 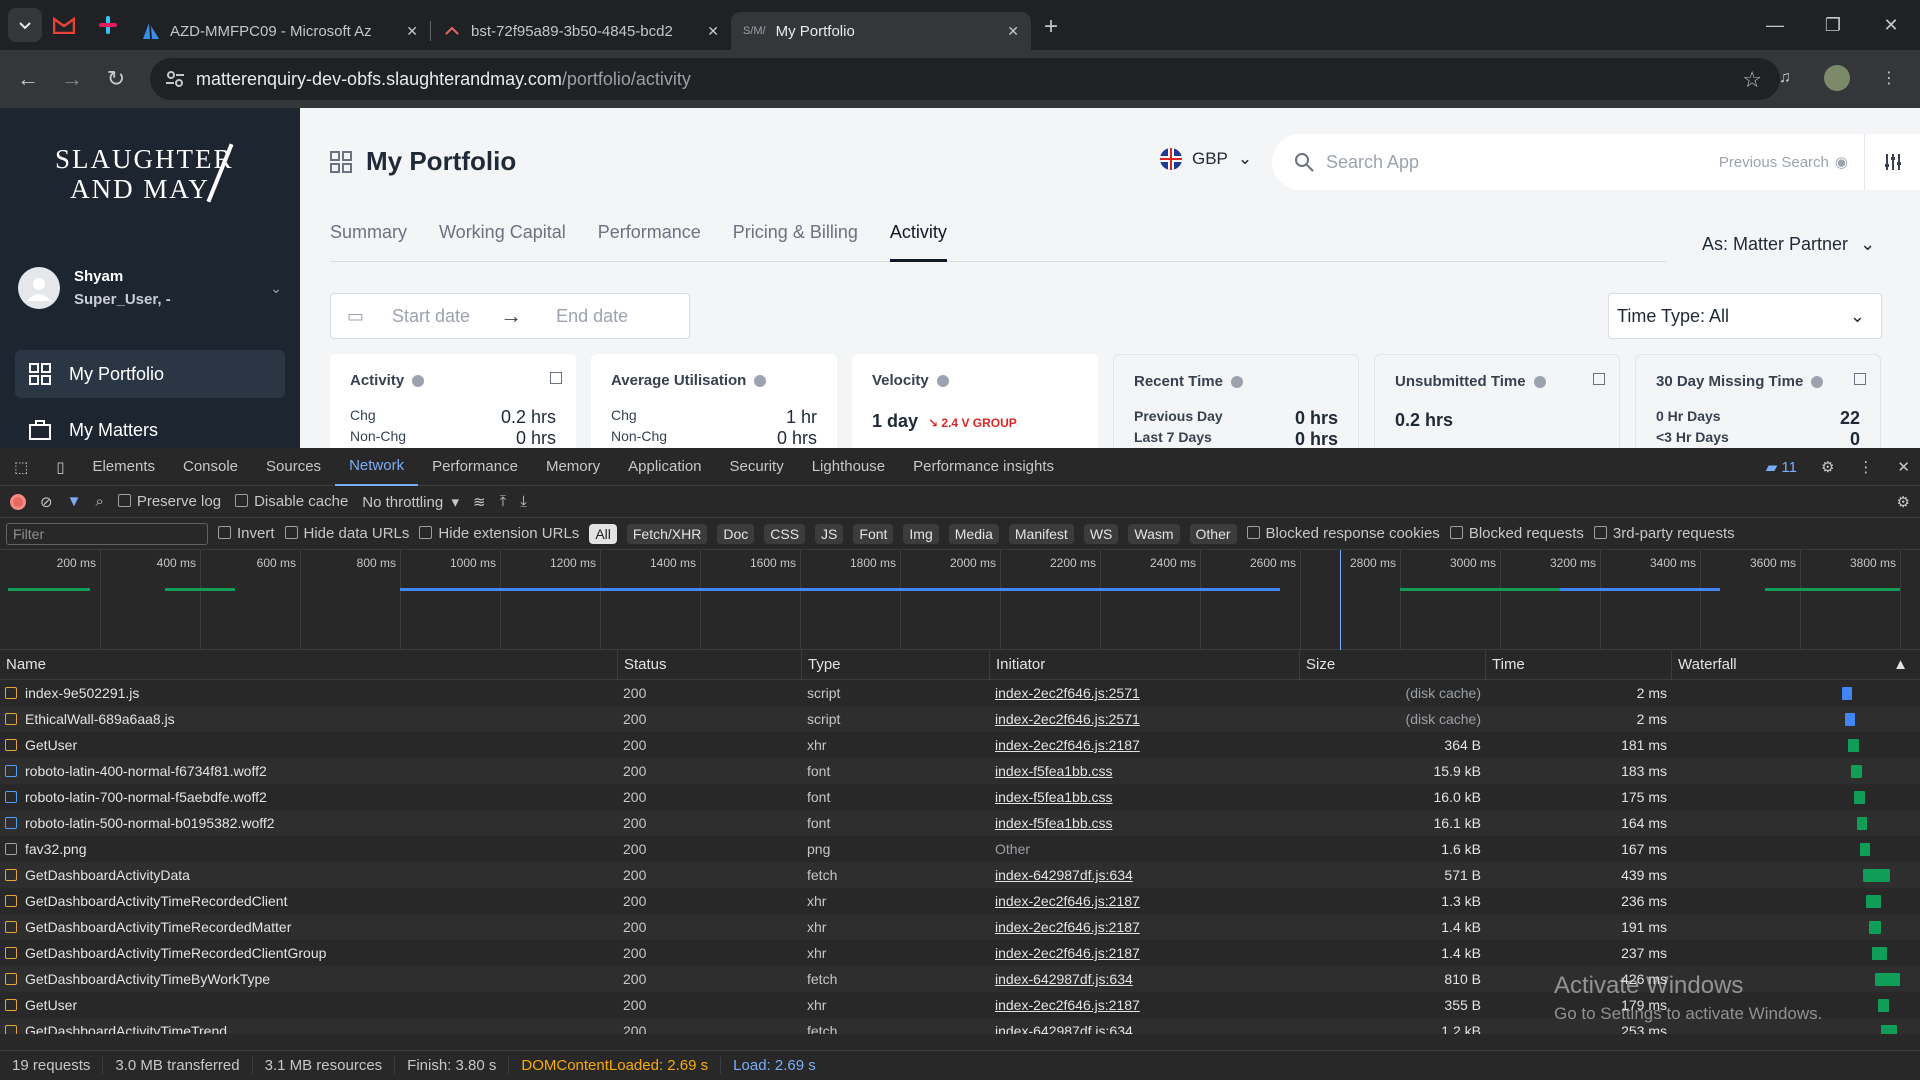 I want to click on browser-tab-bst: bst-72f95a89-3b50-4845-bcd2 ✕, so click(x=581, y=31).